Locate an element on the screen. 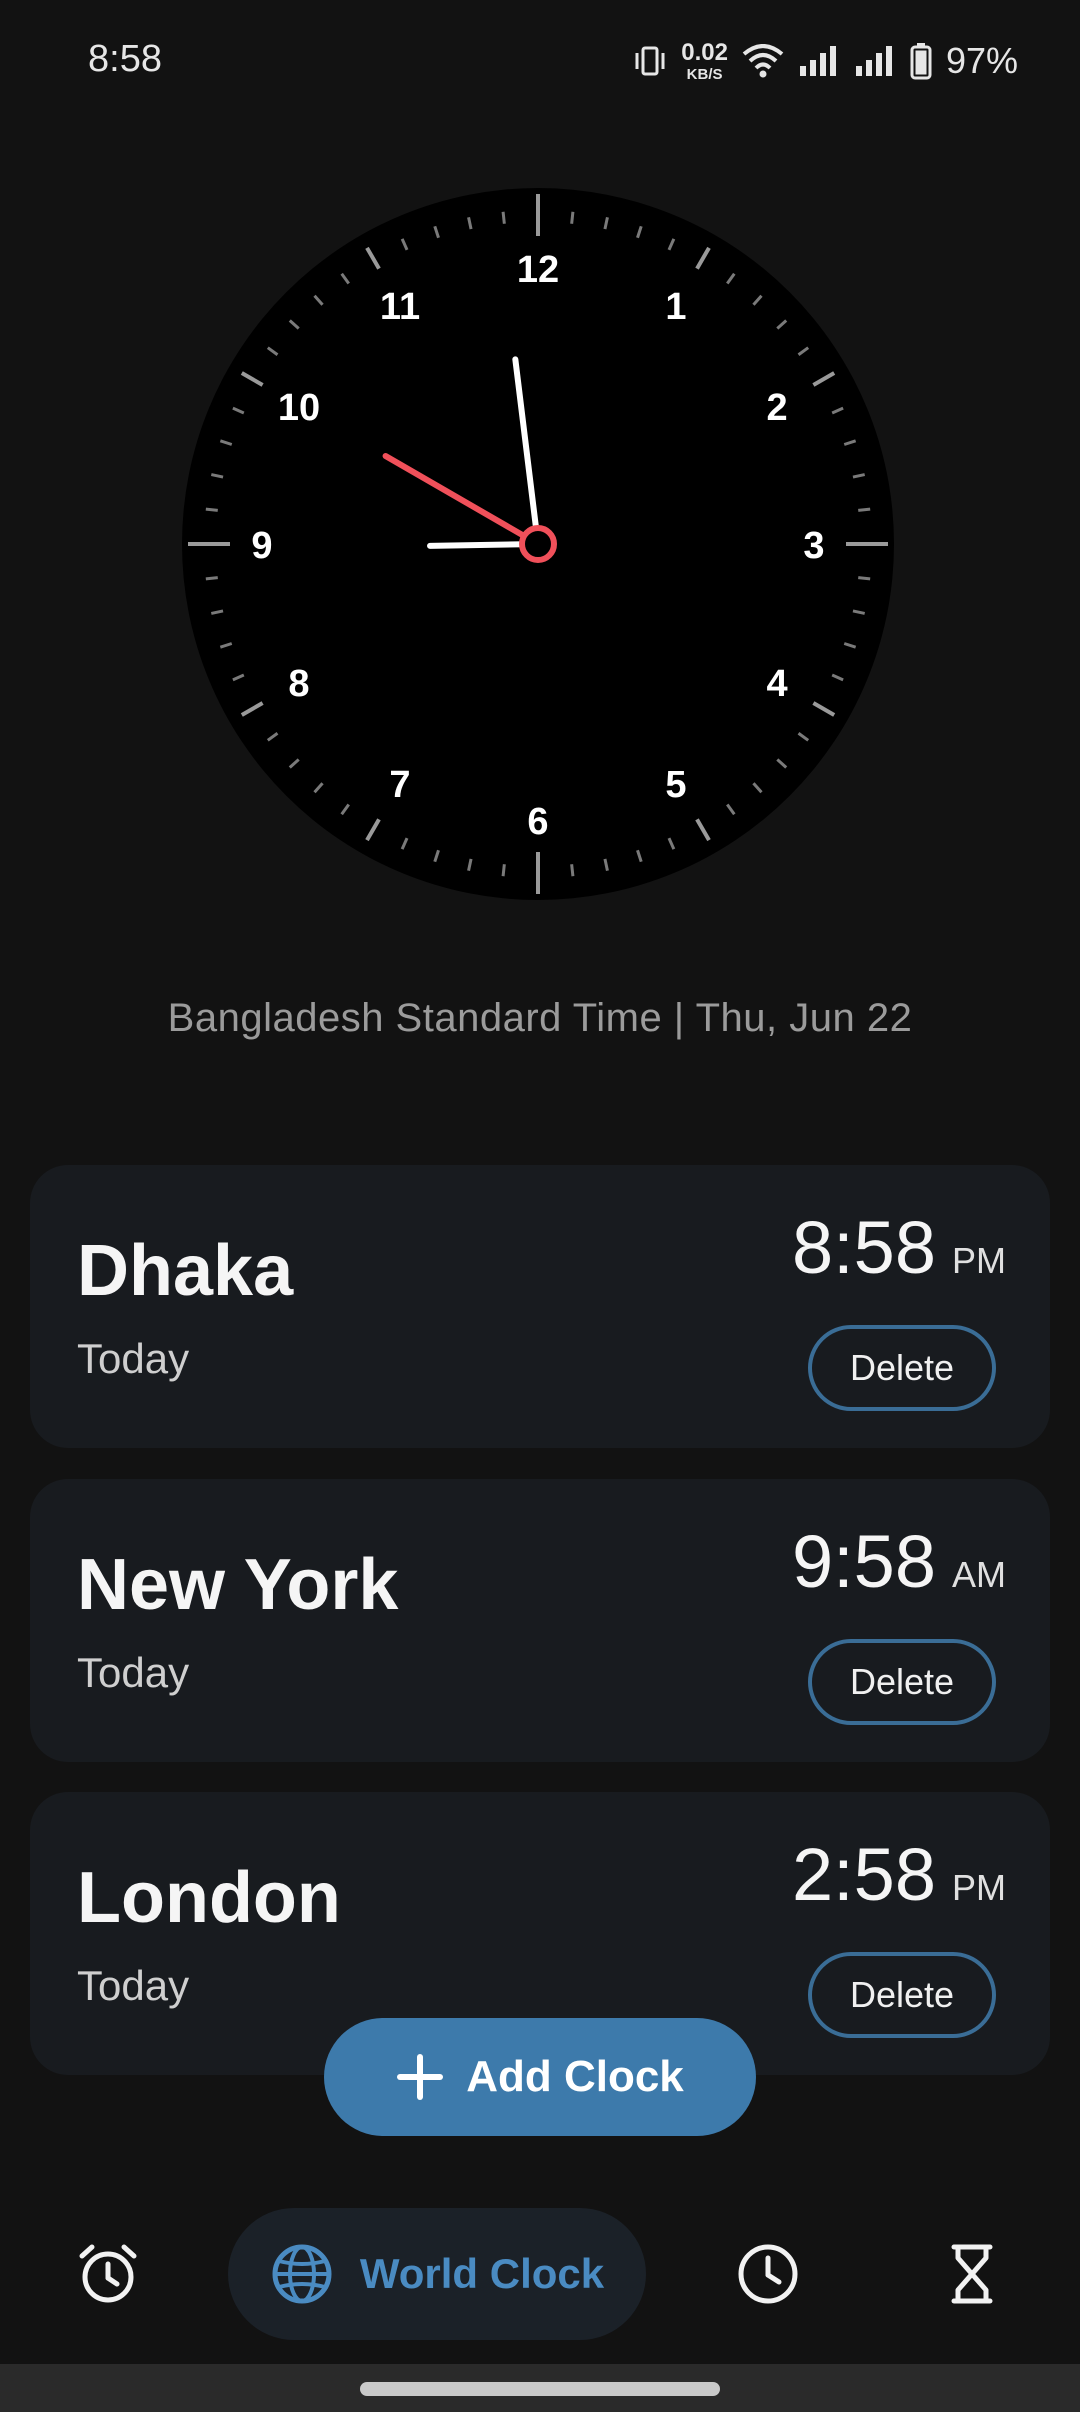 This screenshot has height=2412, width=1080. battery-percent: 97% is located at coordinates (981, 60).